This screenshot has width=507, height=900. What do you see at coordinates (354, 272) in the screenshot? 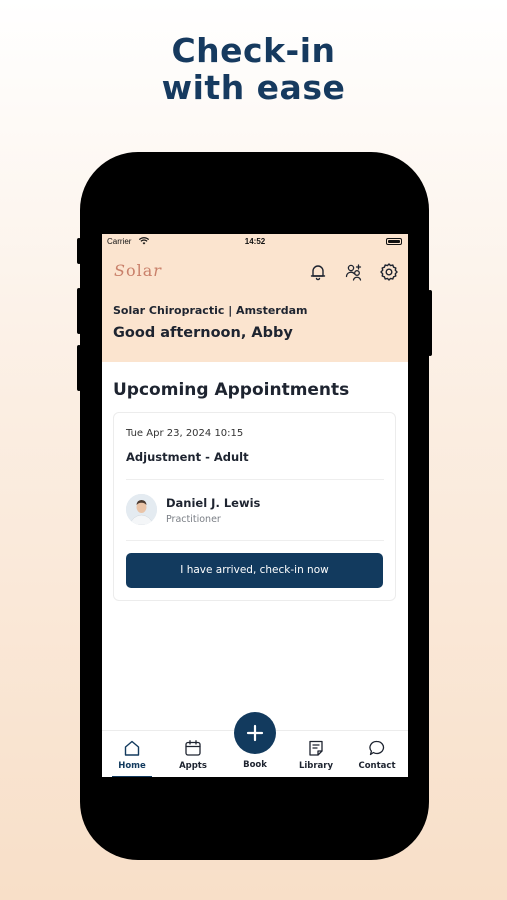
I see `users-icon` at bounding box center [354, 272].